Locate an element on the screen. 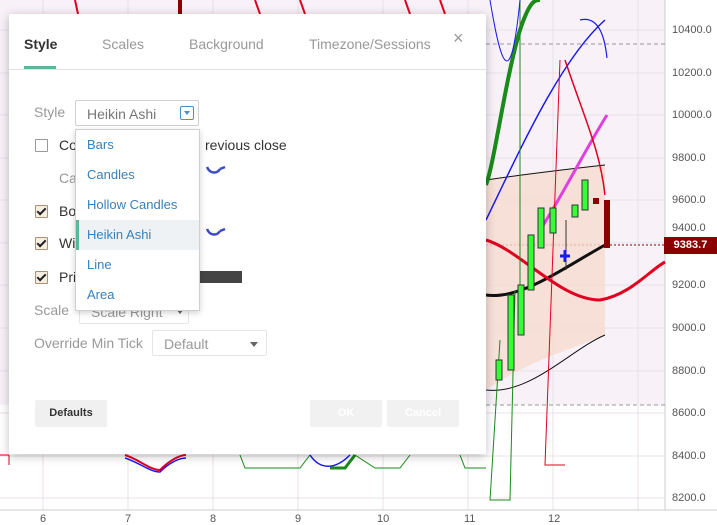  price-tick: 9200.0 is located at coordinates (689, 285).